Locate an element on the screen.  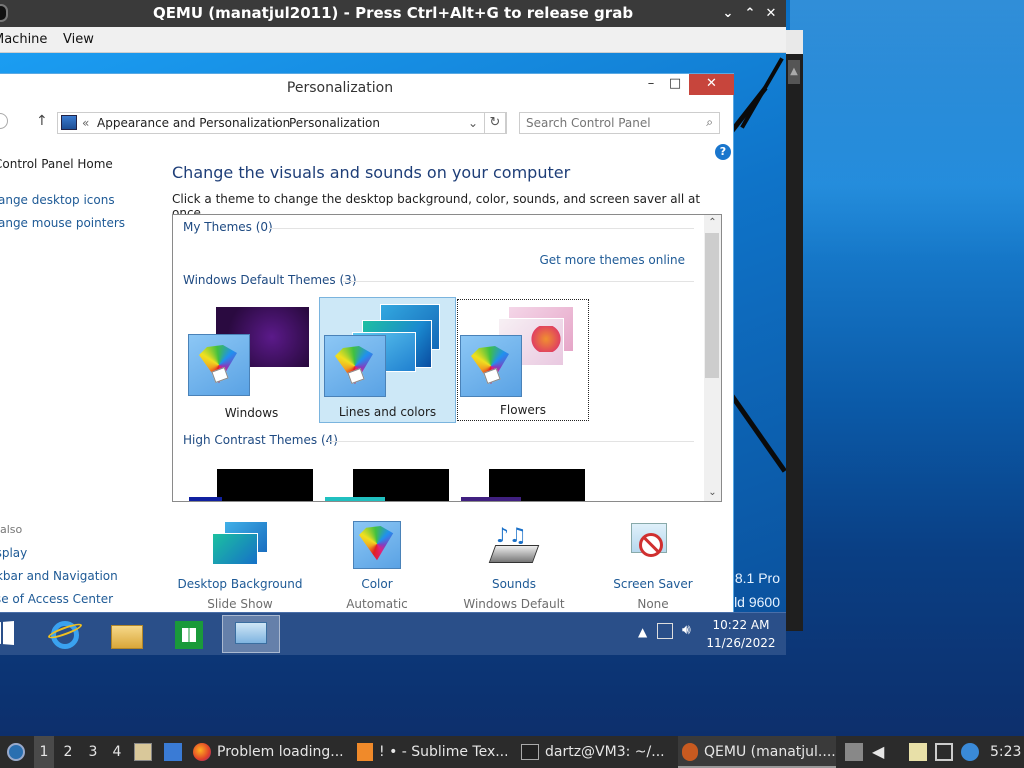
desktop-background-value: Slide Show is located at coordinates (240, 604).